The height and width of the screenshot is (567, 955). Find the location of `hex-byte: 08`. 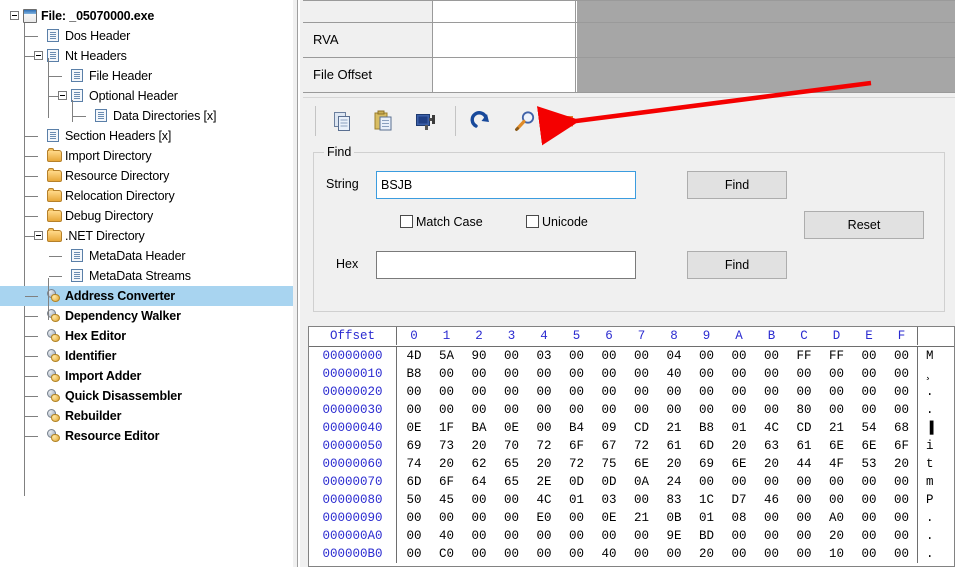

hex-byte: 08 is located at coordinates (739, 518).